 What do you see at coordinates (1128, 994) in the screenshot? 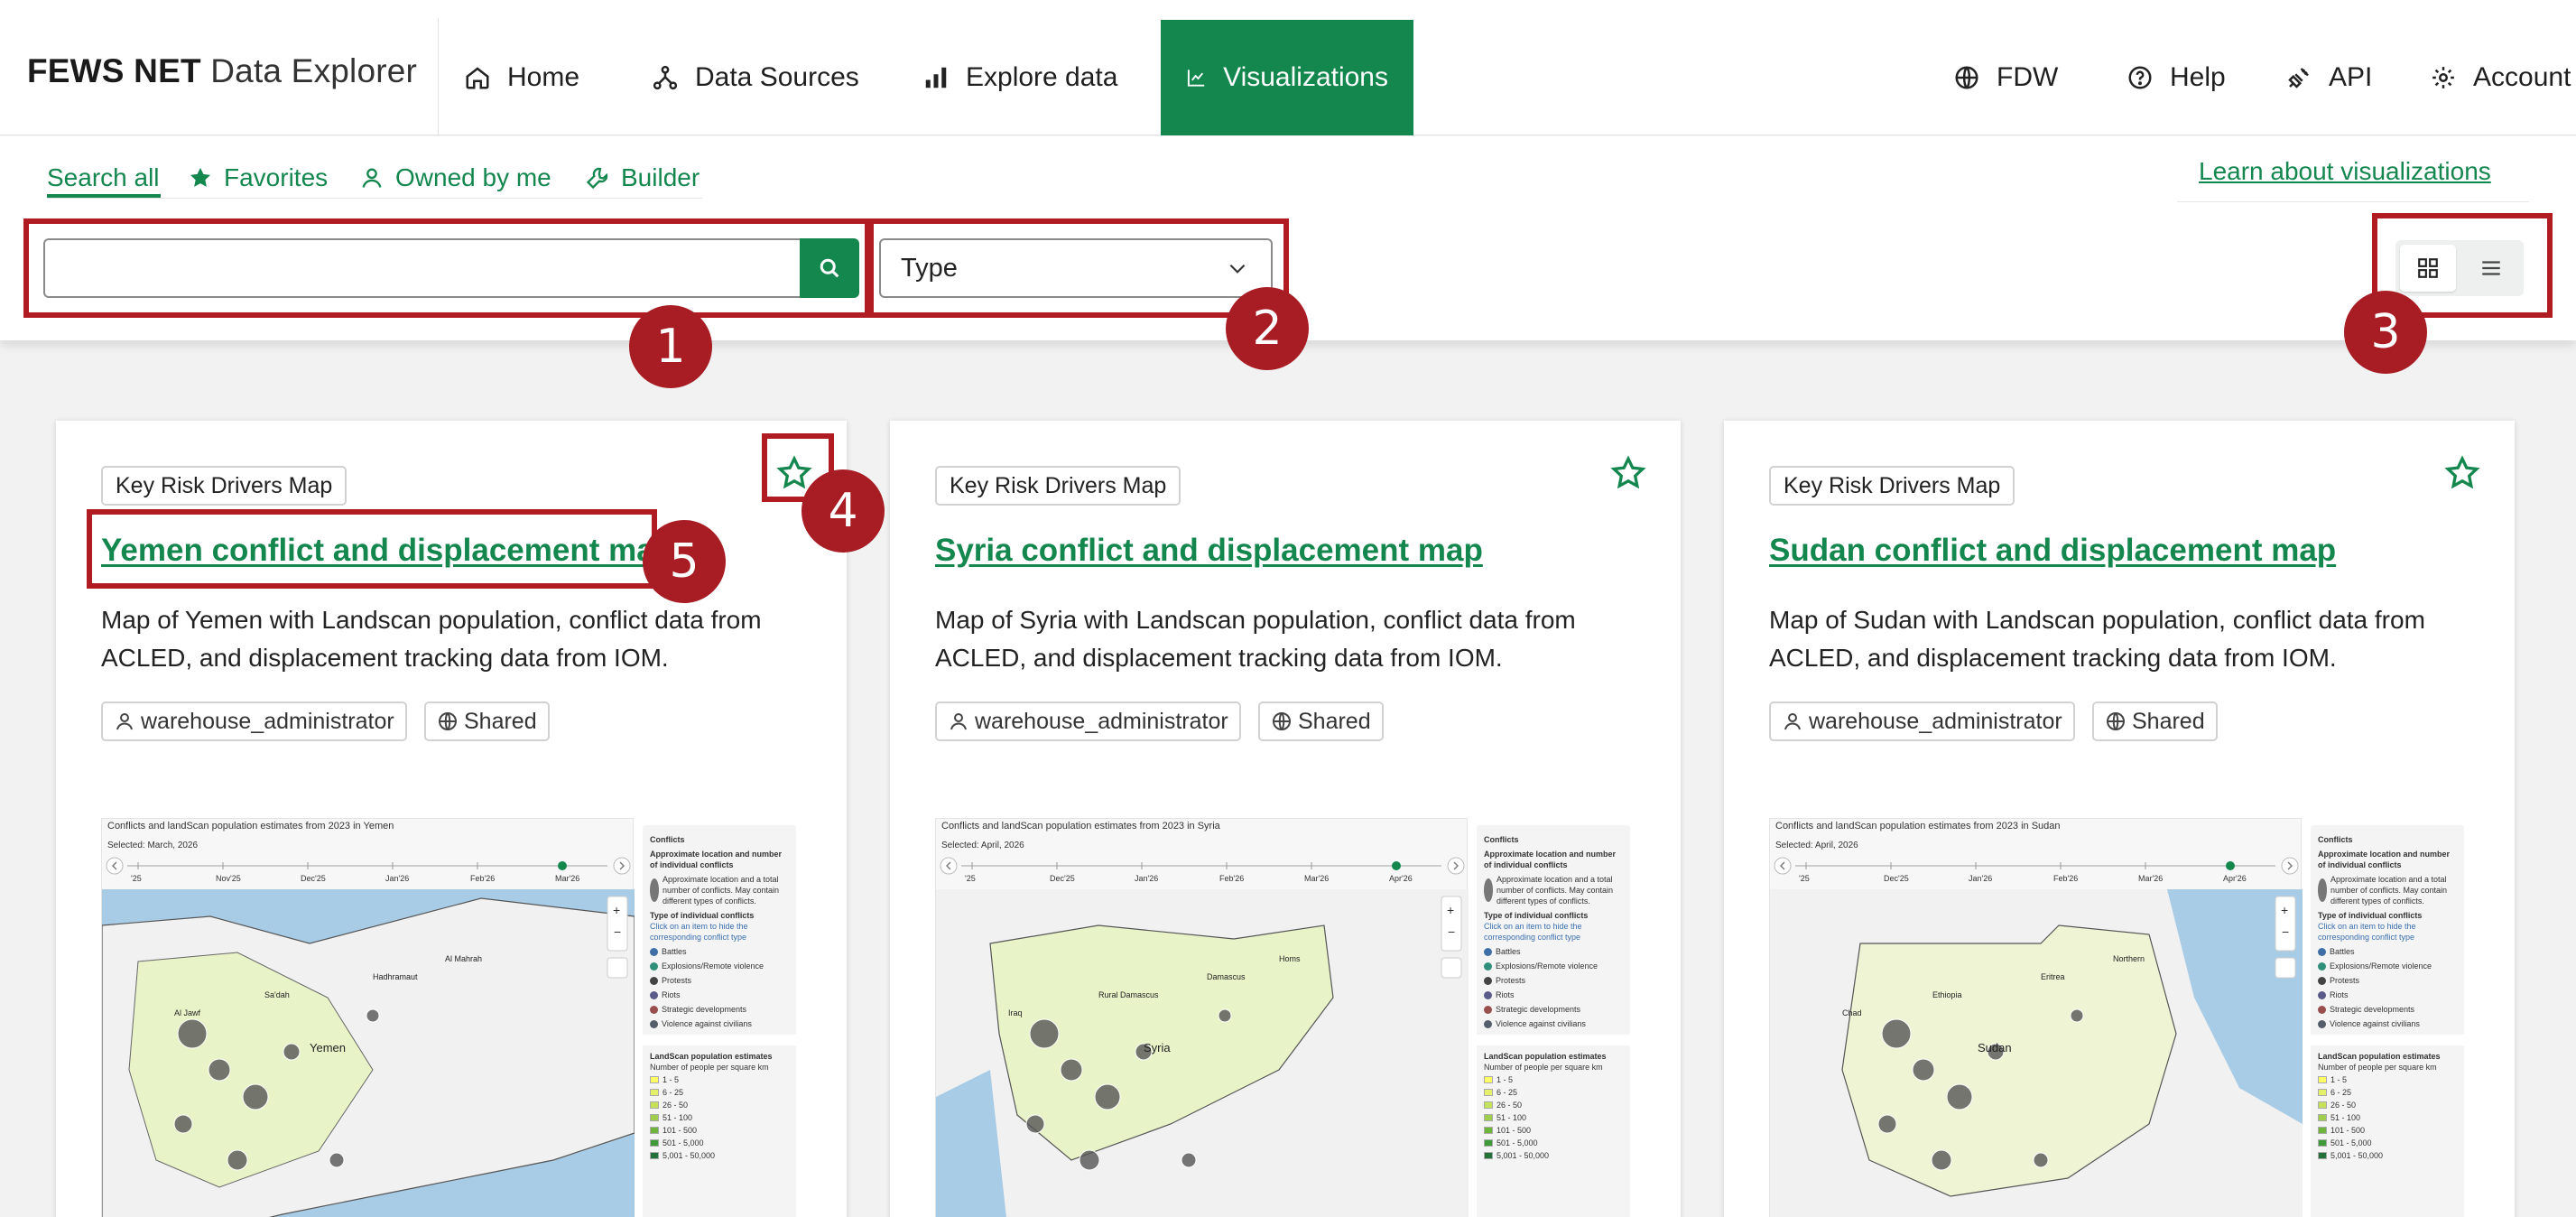
I see `svg-text: Rural Damascus` at bounding box center [1128, 994].